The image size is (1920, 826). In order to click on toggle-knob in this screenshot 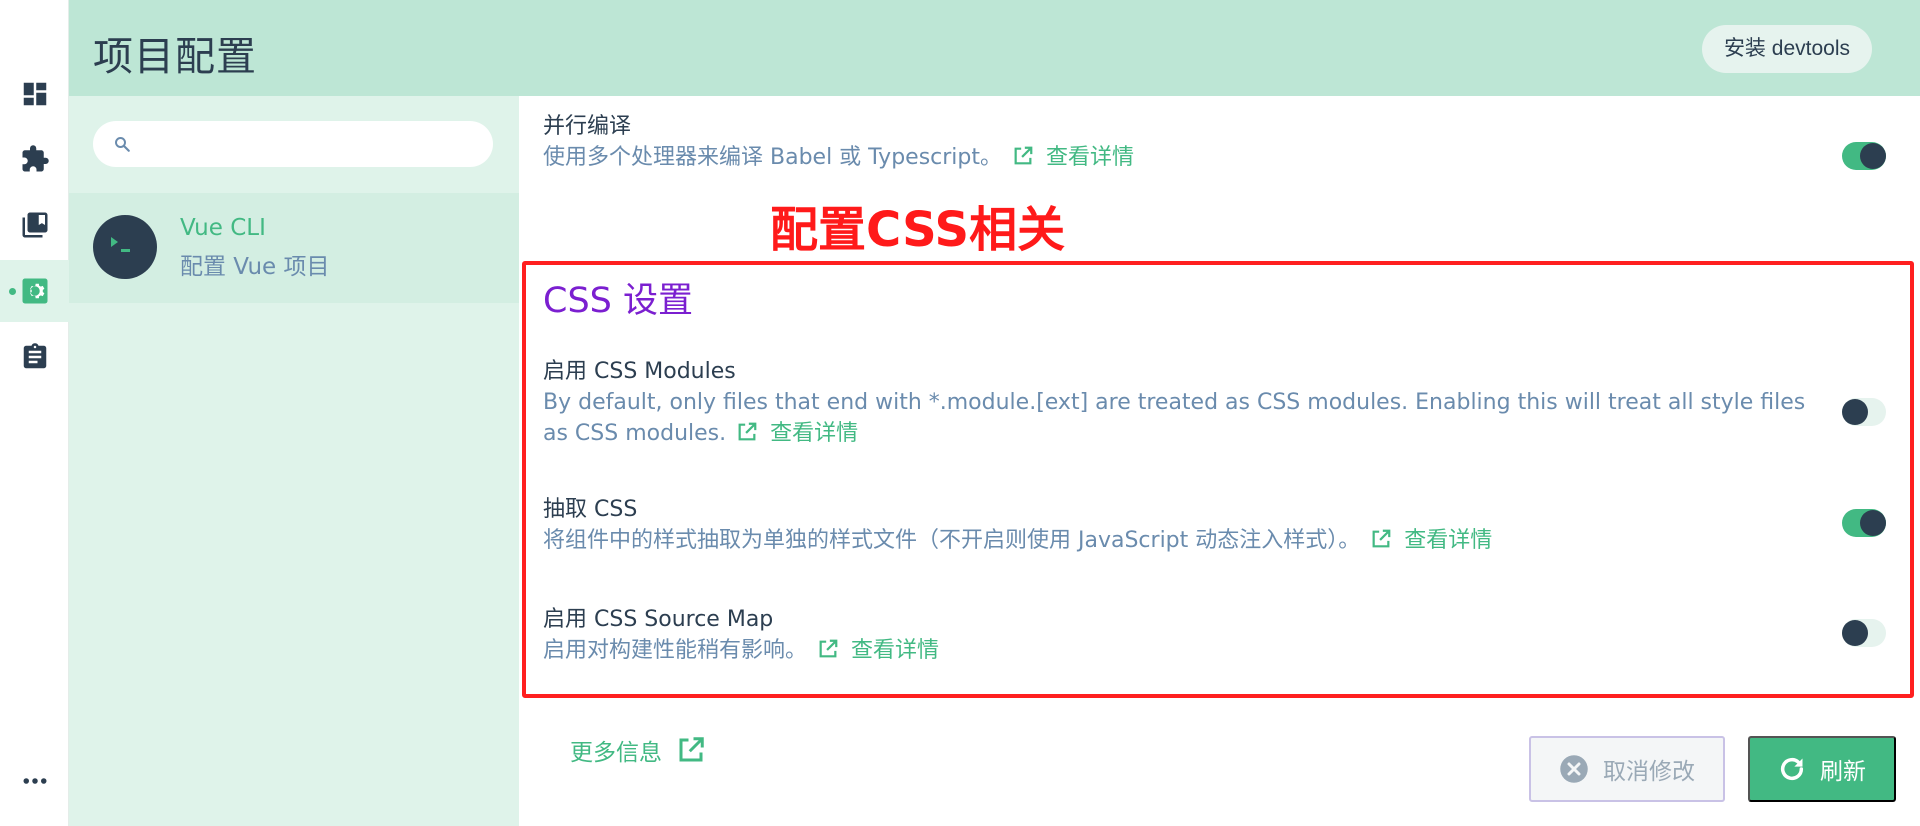, I will do `click(1873, 156)`.